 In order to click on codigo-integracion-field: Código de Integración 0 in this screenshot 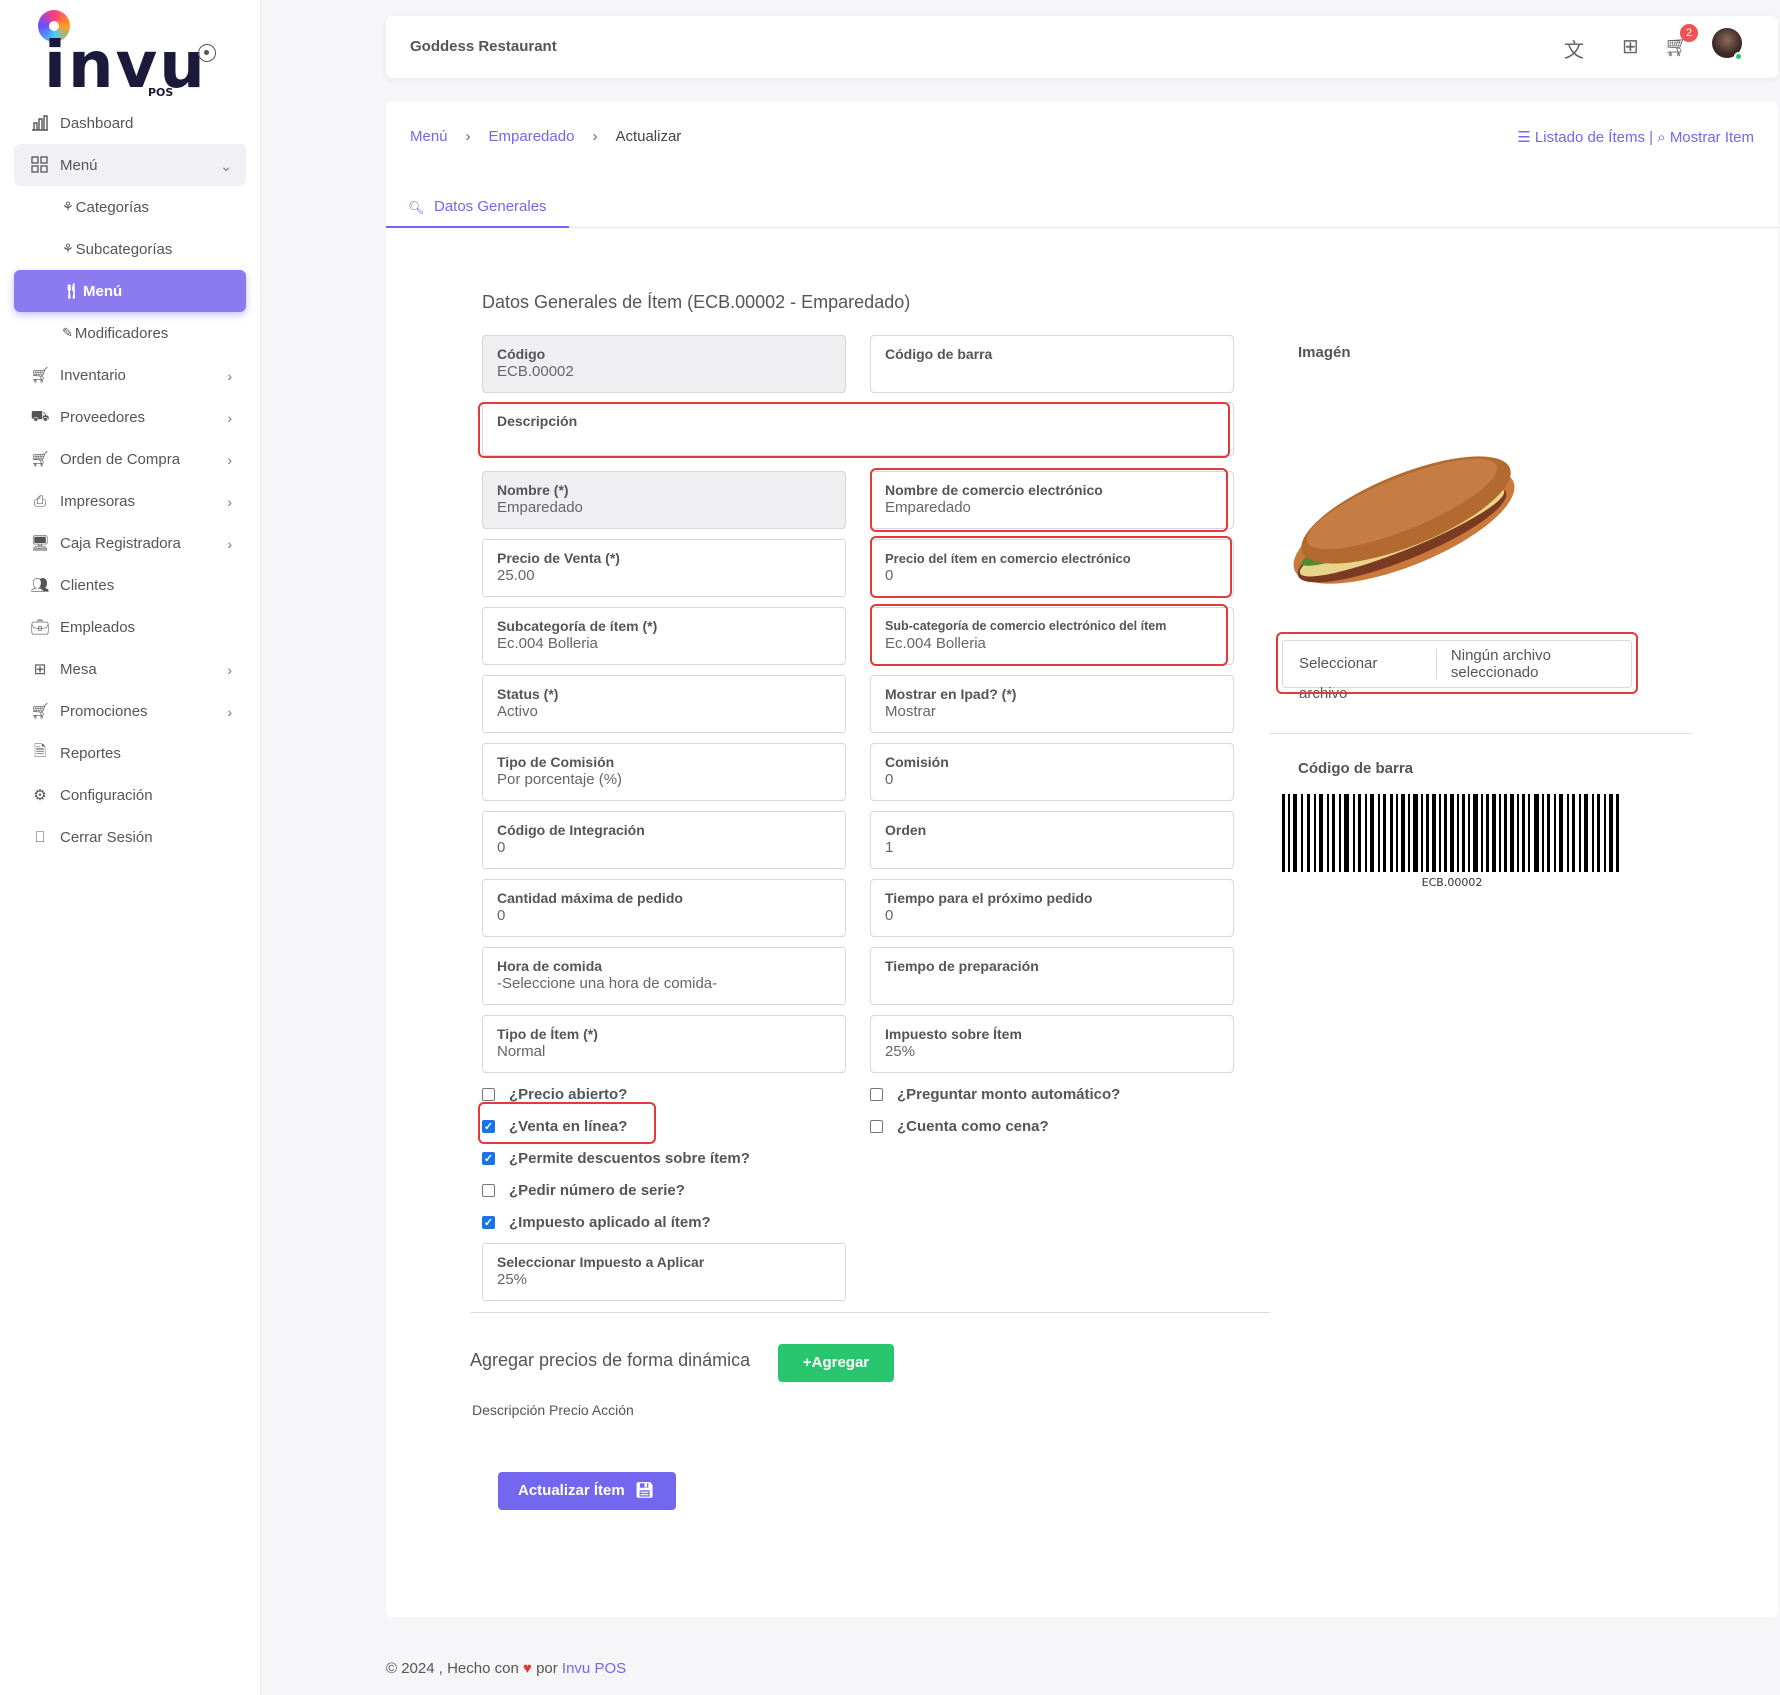, I will do `click(664, 840)`.